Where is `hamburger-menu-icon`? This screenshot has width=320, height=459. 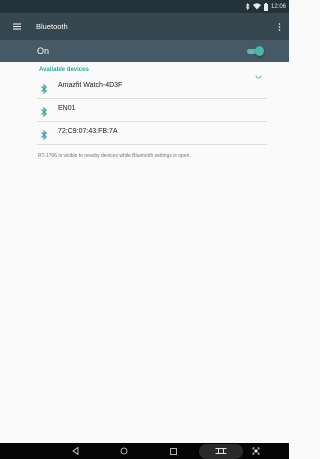 hamburger-menu-icon is located at coordinates (17, 26).